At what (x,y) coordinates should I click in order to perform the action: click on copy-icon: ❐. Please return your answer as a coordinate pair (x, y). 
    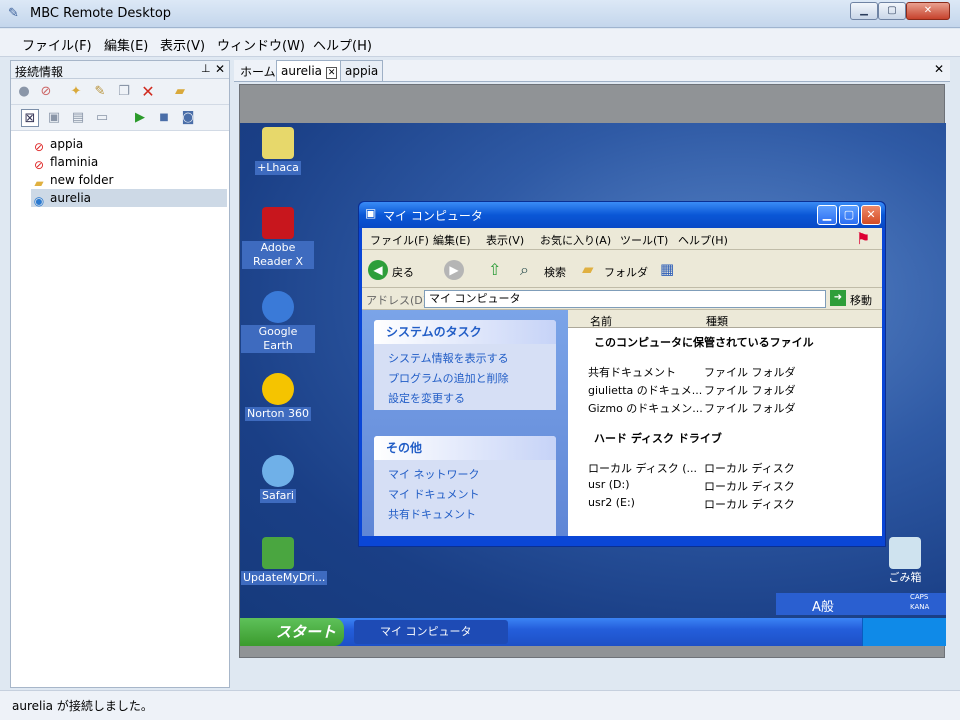
    Looking at the image, I should click on (124, 92).